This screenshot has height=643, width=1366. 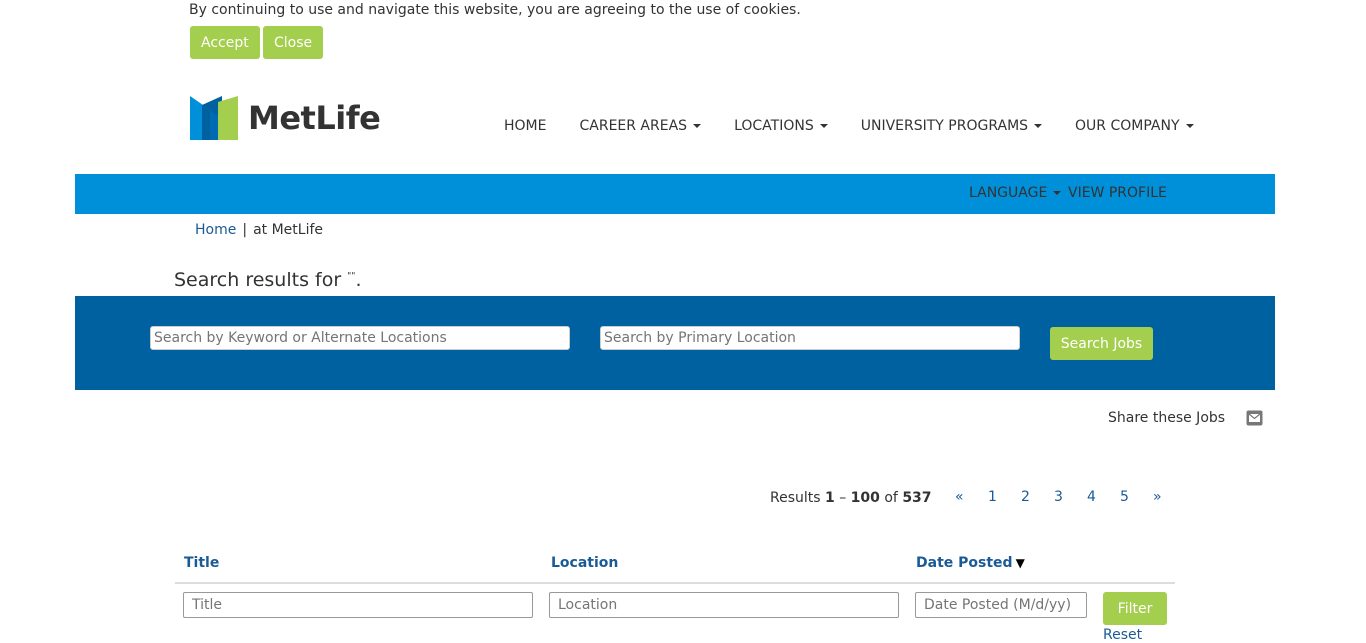 I want to click on results-summary: Results 1 – 100 of 537, so click(x=851, y=498).